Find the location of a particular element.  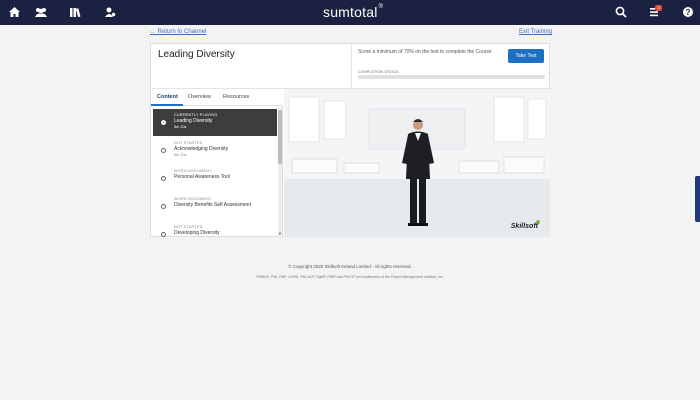

help-icon: ? is located at coordinates (688, 12).